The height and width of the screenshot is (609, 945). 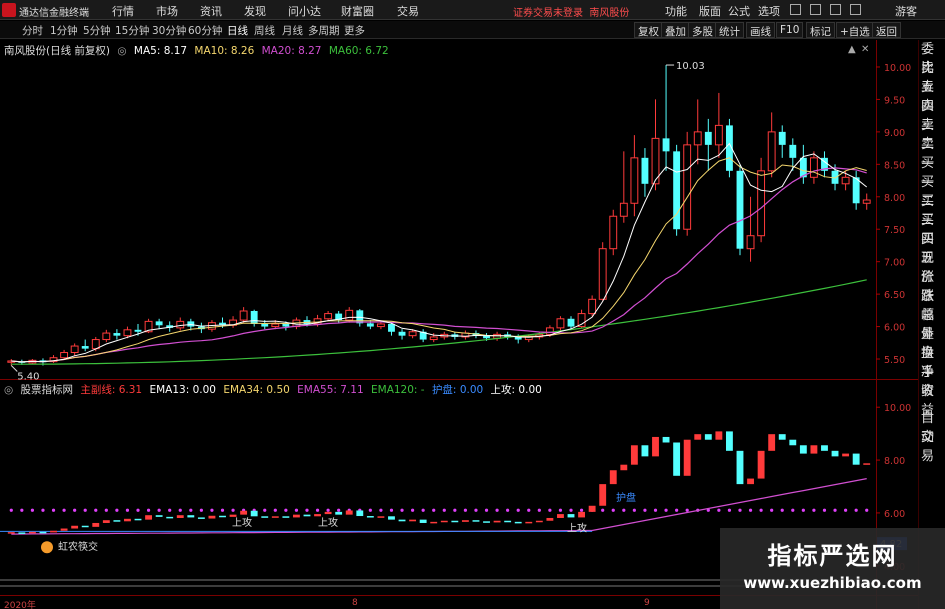 What do you see at coordinates (675, 30) in the screenshot?
I see `overlay-button: 叠加` at bounding box center [675, 30].